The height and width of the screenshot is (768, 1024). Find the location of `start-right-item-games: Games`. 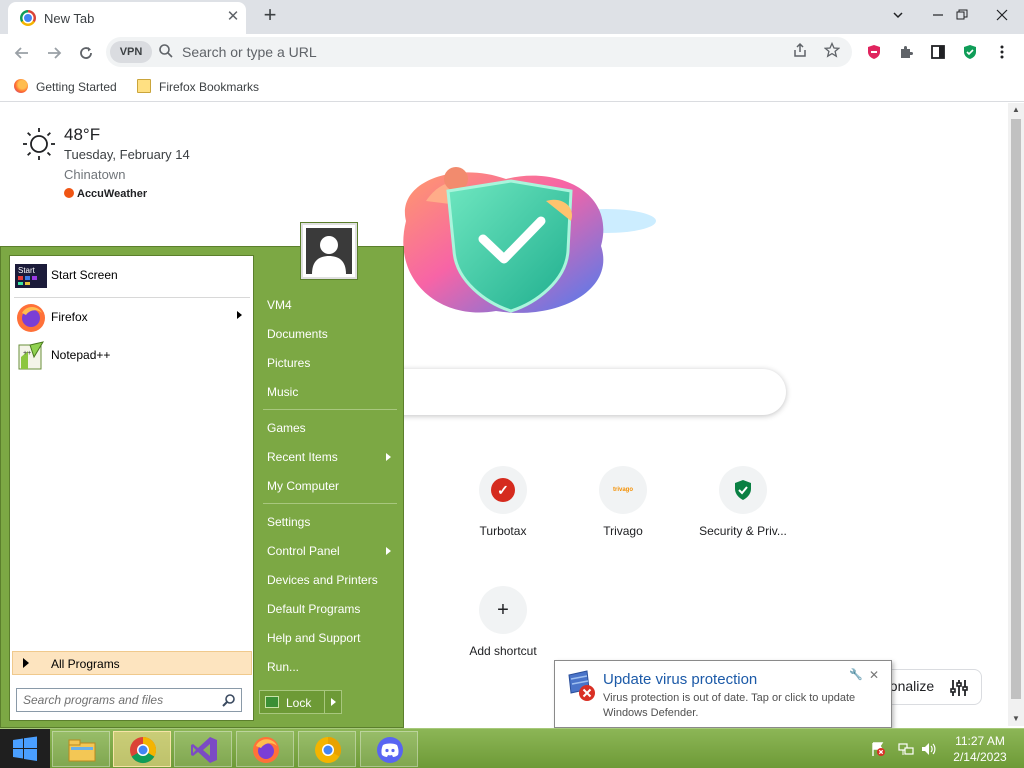

start-right-item-games: Games is located at coordinates (329, 428).